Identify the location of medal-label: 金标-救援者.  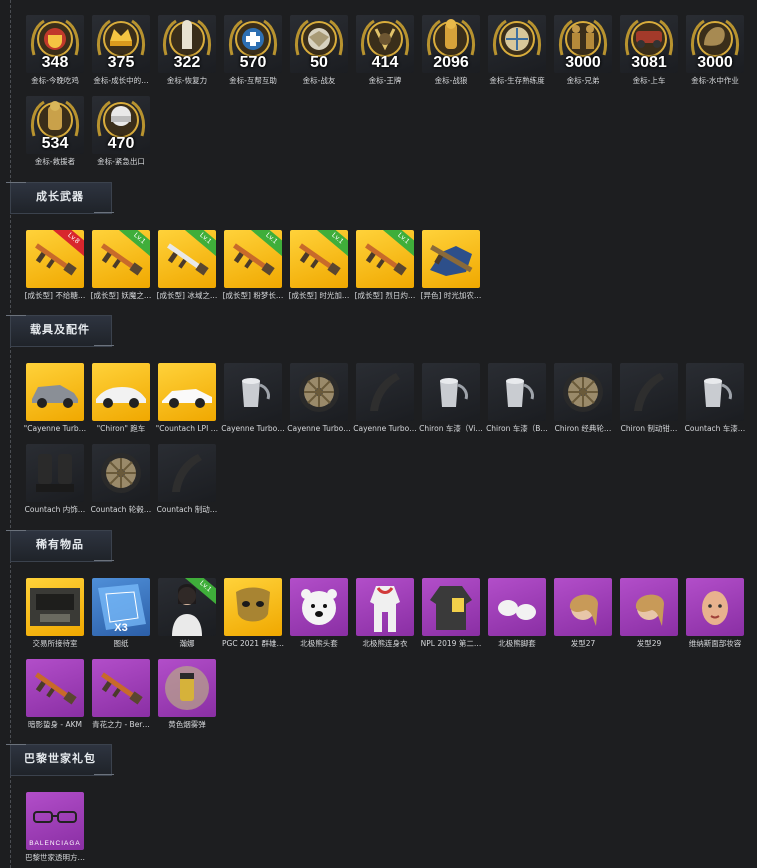
(55, 161).